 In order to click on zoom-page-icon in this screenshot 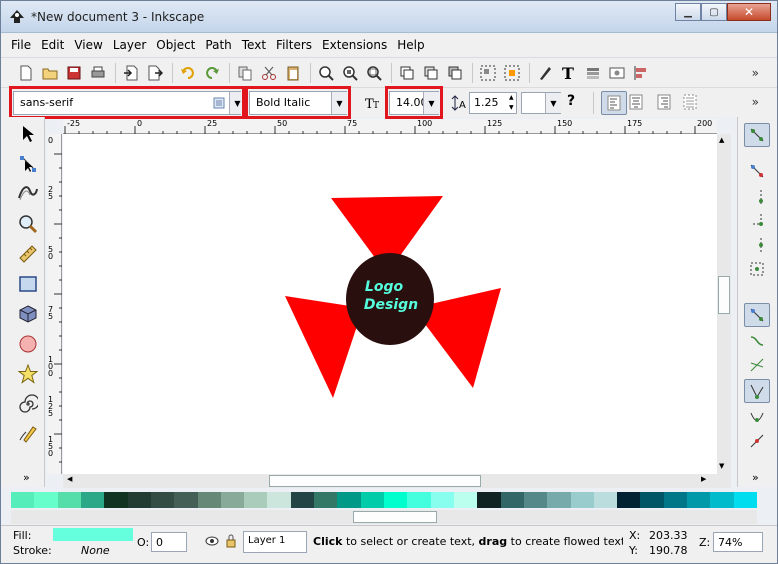, I will do `click(374, 73)`.